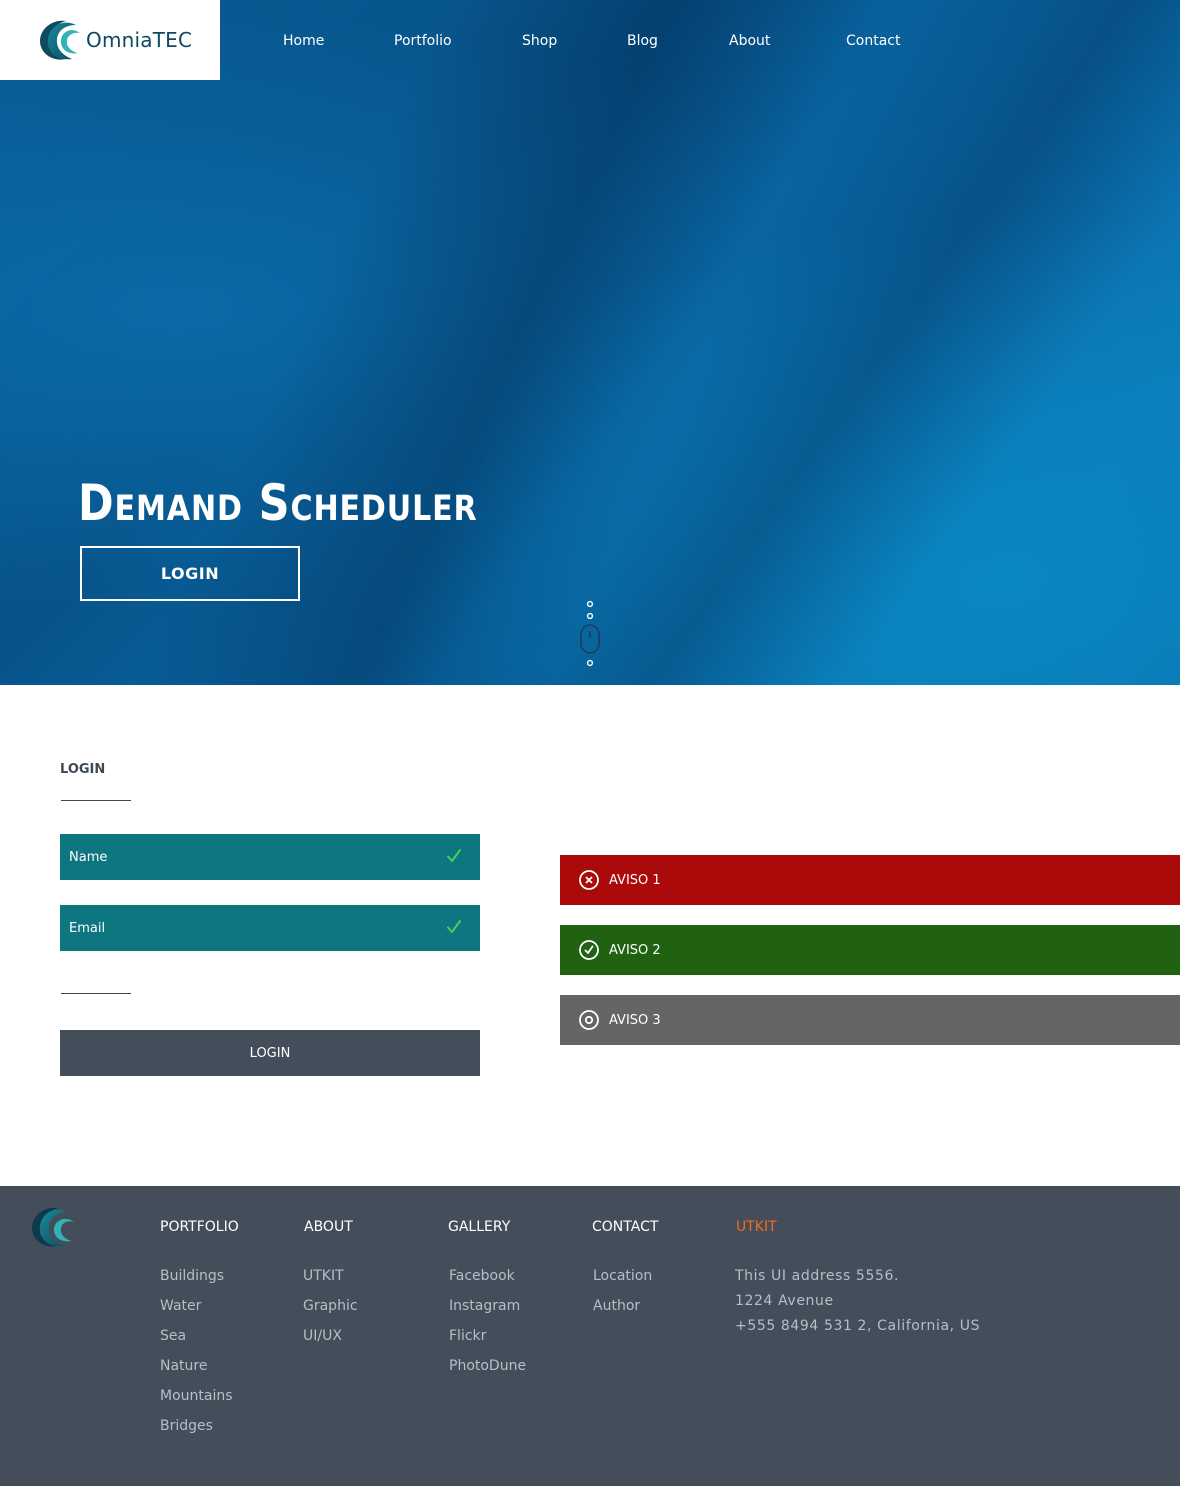  What do you see at coordinates (88, 857) in the screenshot?
I see `name-field-label: Name` at bounding box center [88, 857].